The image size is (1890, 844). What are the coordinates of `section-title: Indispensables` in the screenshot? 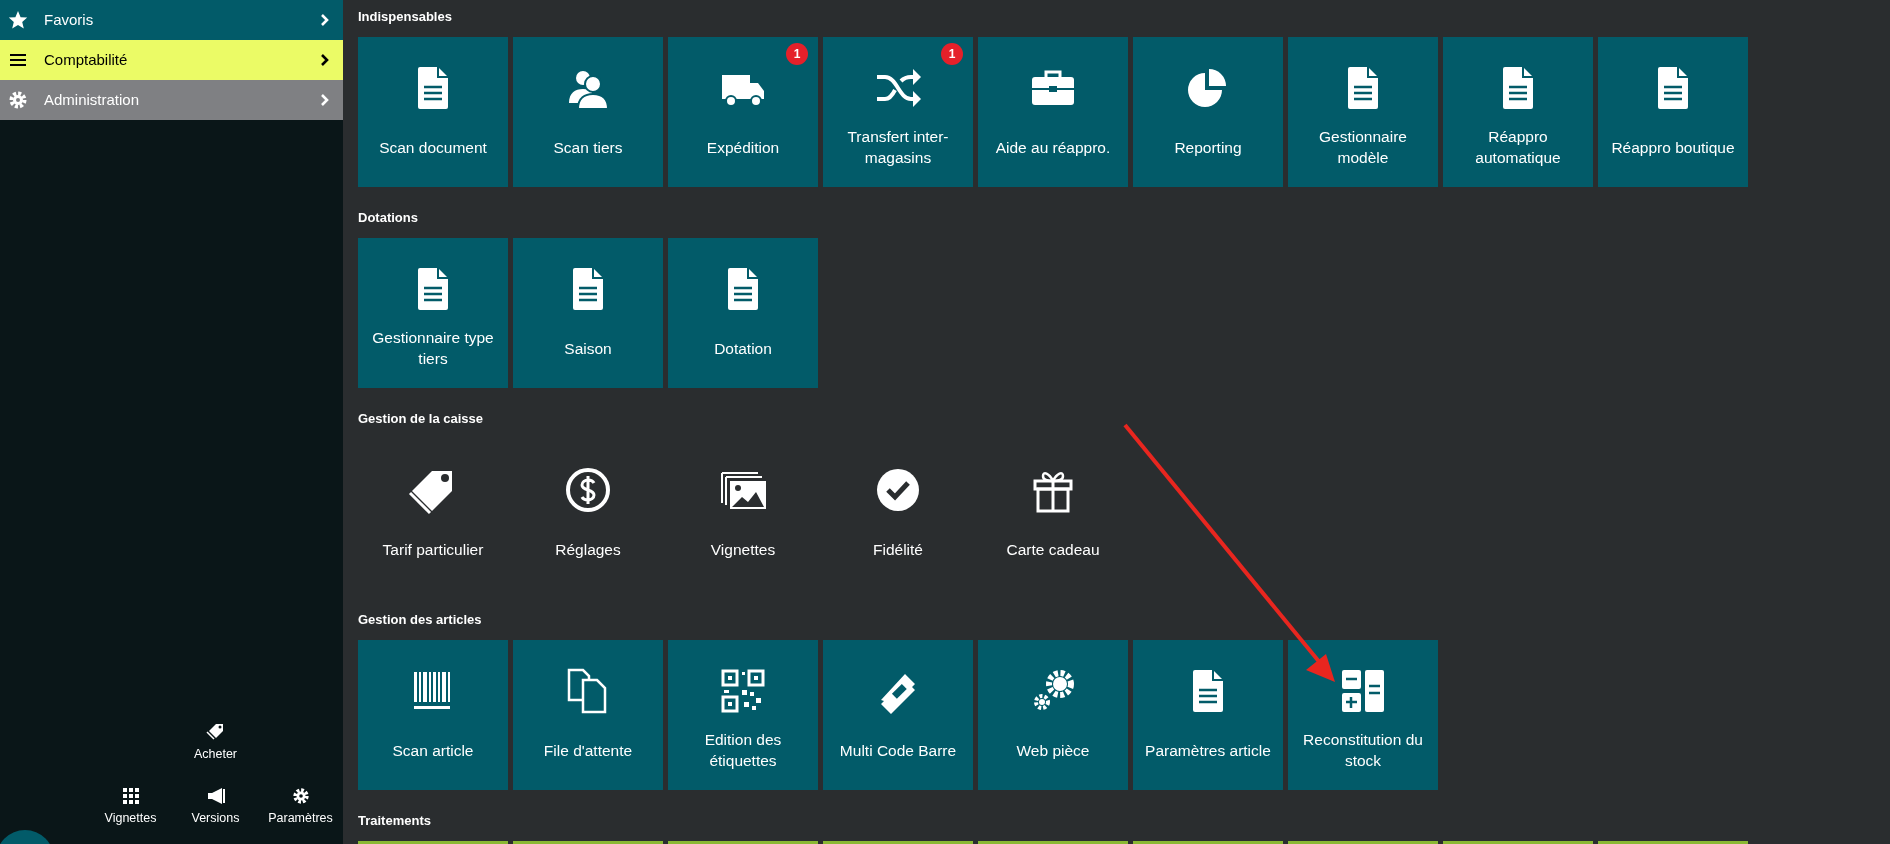 It's located at (405, 17).